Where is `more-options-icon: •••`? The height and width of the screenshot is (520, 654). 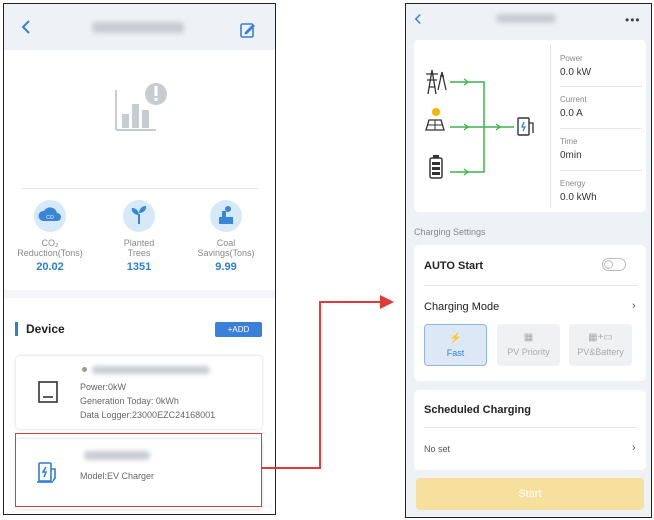
more-options-icon: ••• is located at coordinates (633, 20).